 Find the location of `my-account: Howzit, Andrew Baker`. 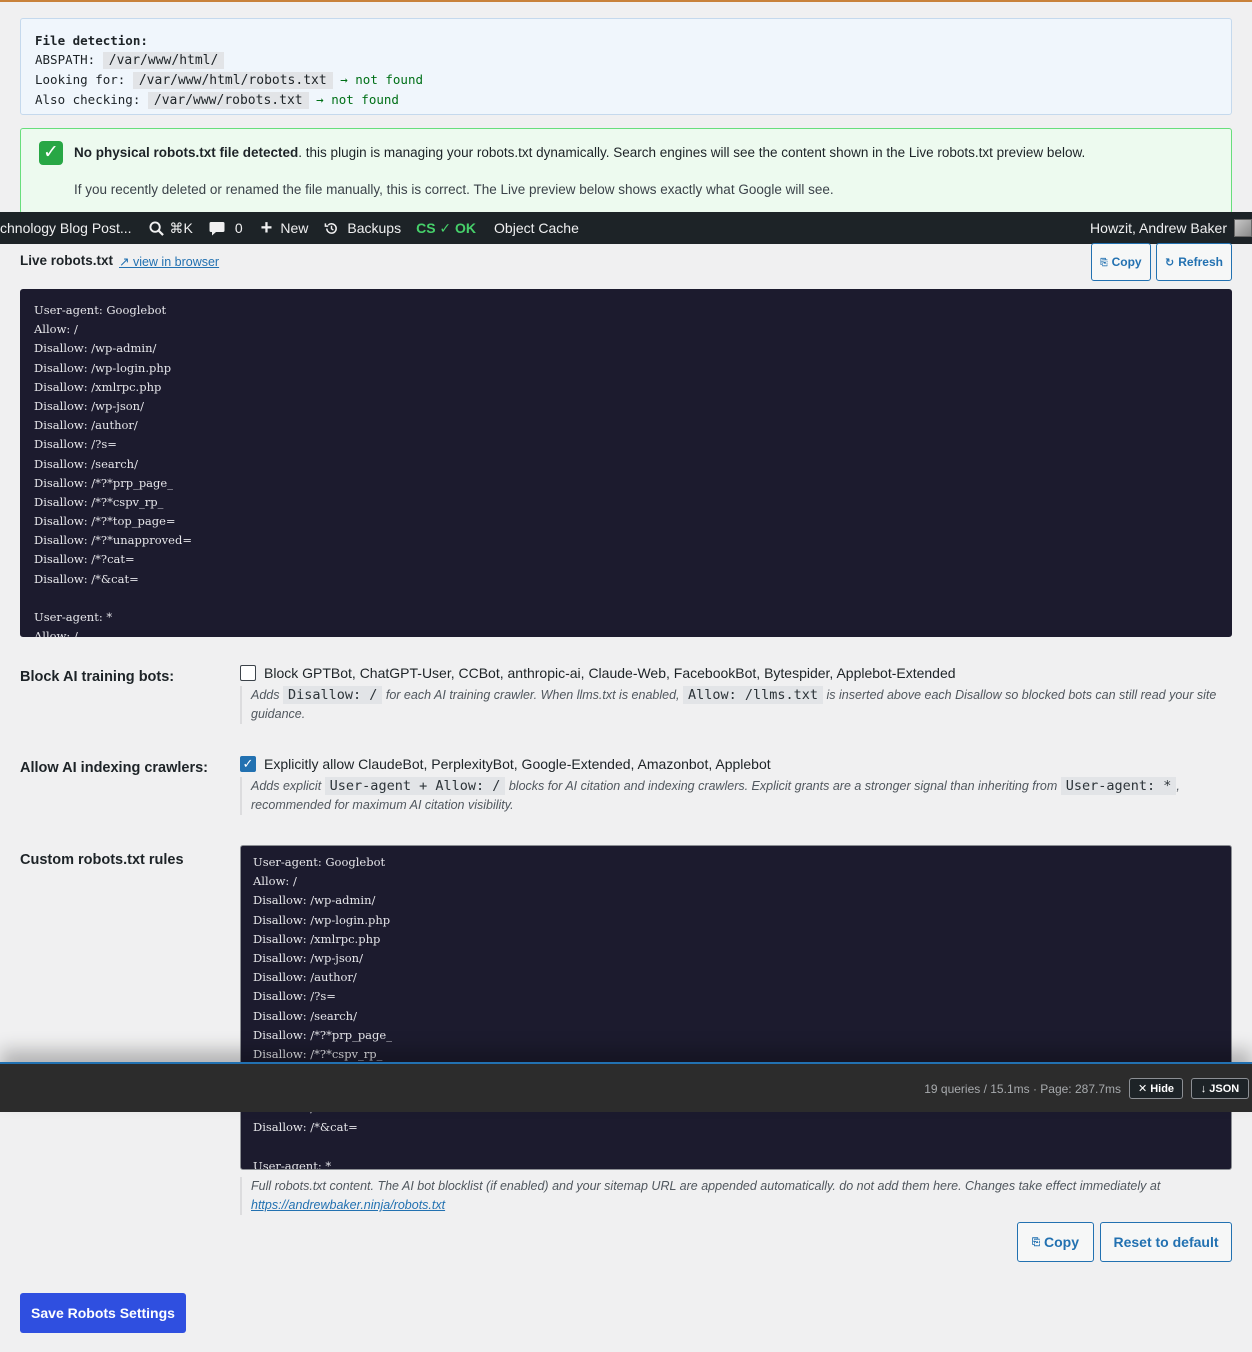

my-account: Howzit, Andrew Baker is located at coordinates (1171, 228).